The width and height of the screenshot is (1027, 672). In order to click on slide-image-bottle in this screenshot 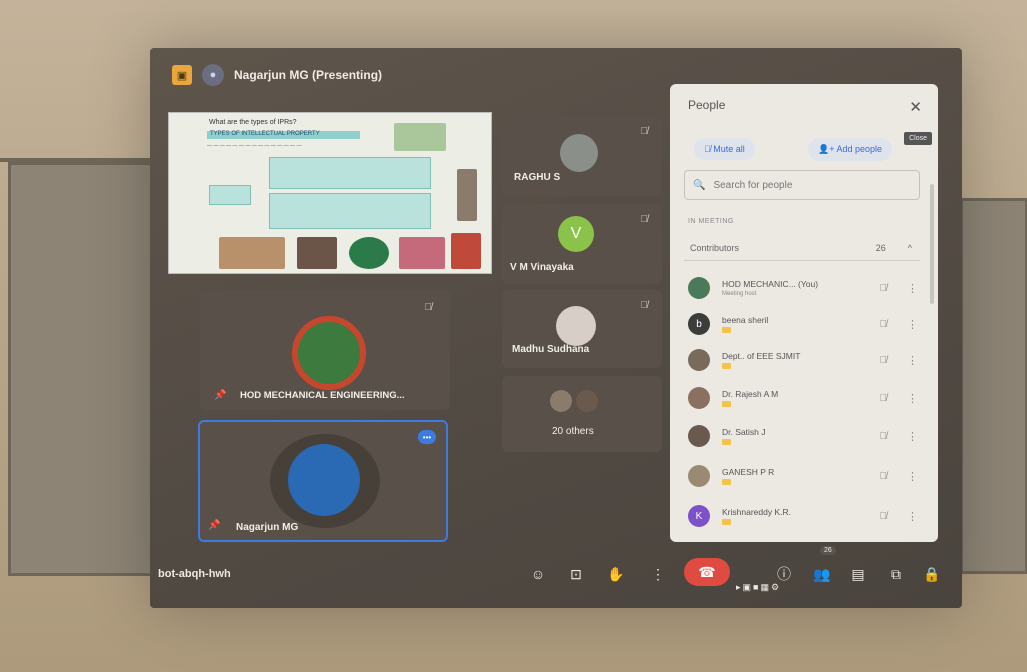, I will do `click(467, 195)`.